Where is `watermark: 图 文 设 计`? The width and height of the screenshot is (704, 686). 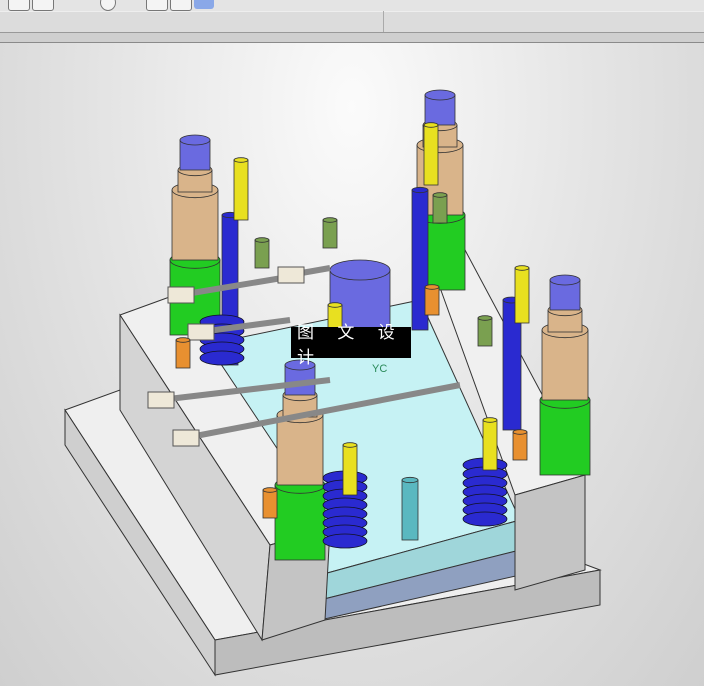
watermark: 图 文 设 计 is located at coordinates (351, 345).